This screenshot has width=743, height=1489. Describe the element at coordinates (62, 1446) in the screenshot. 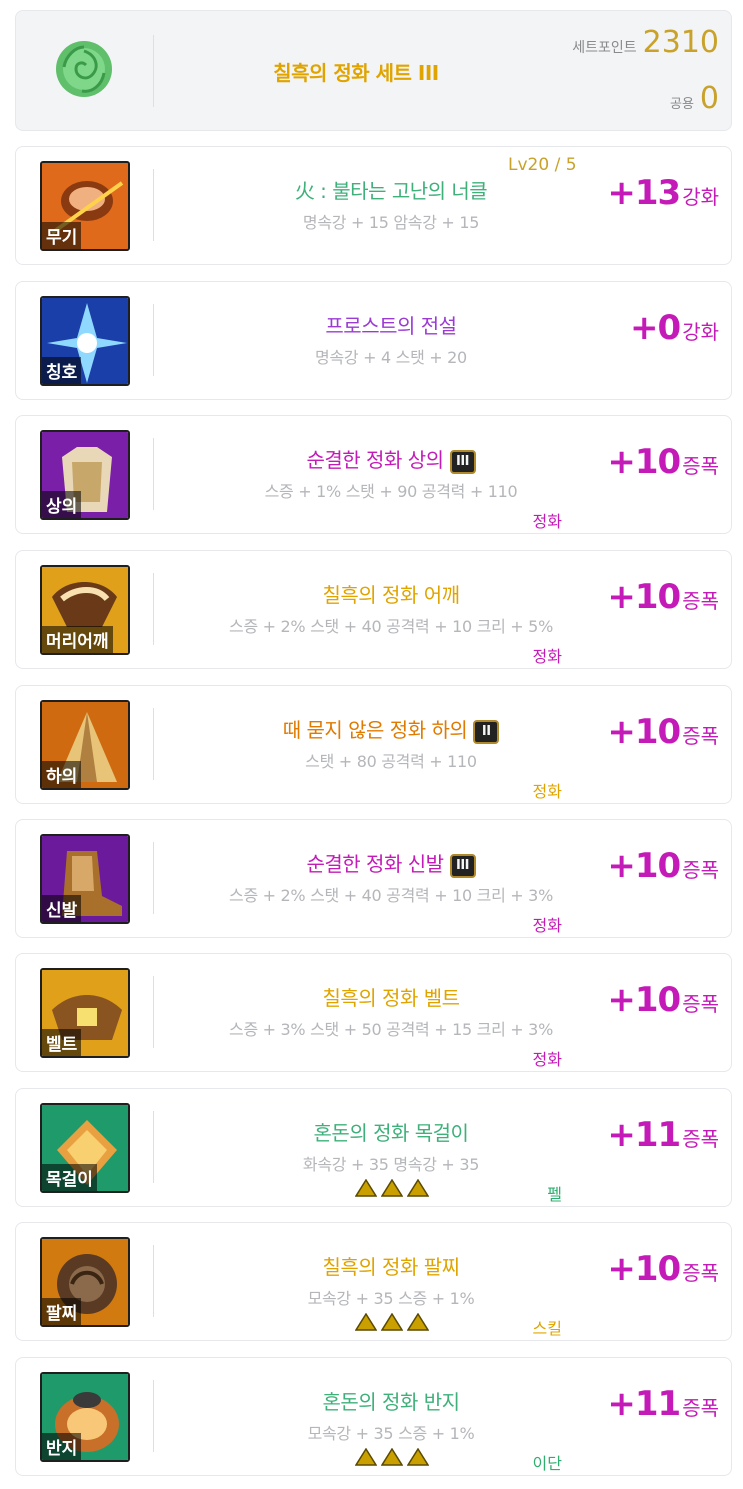

I see `slot-label: 반지` at that location.